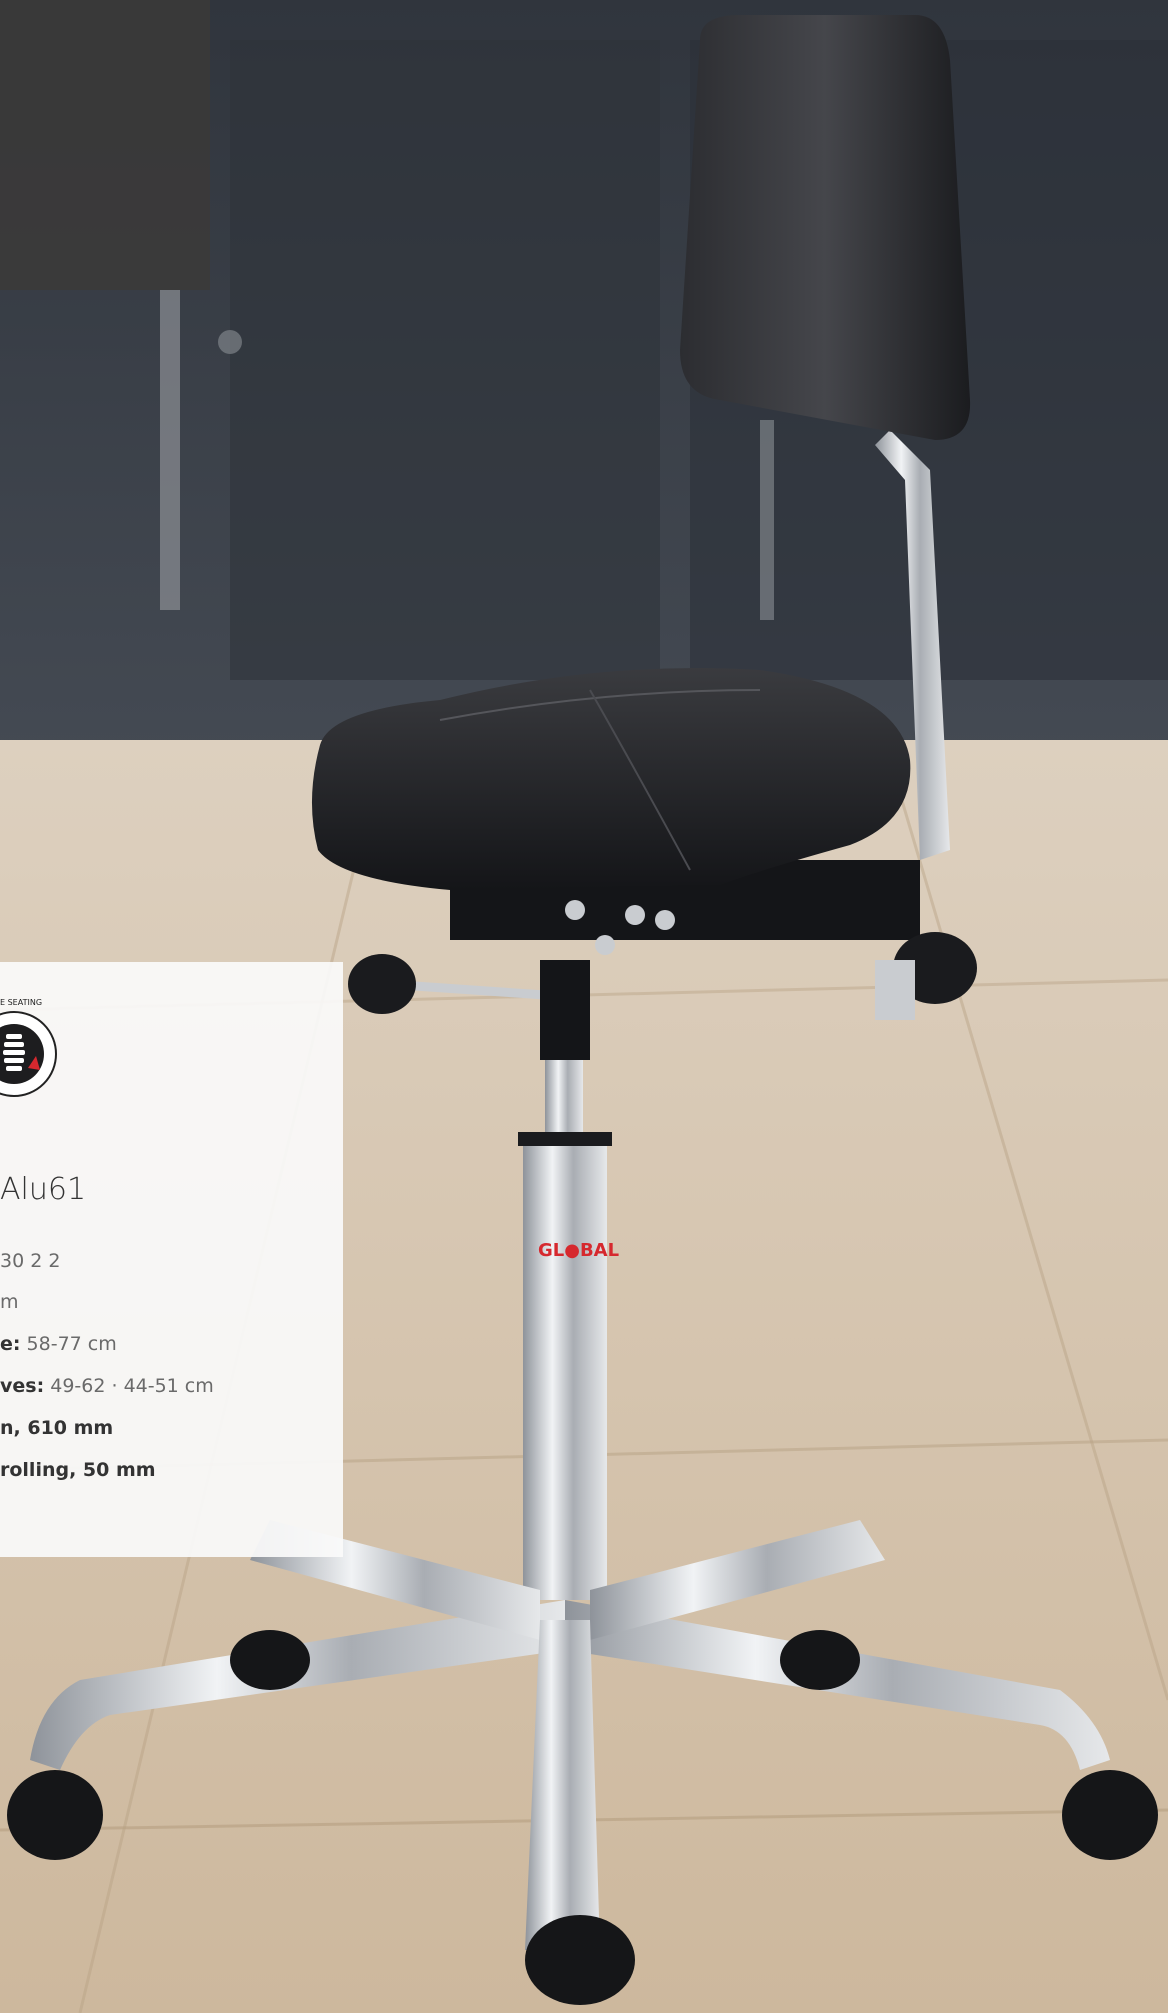  I want to click on badge-ring-text: E SEATING, so click(21, 1002).